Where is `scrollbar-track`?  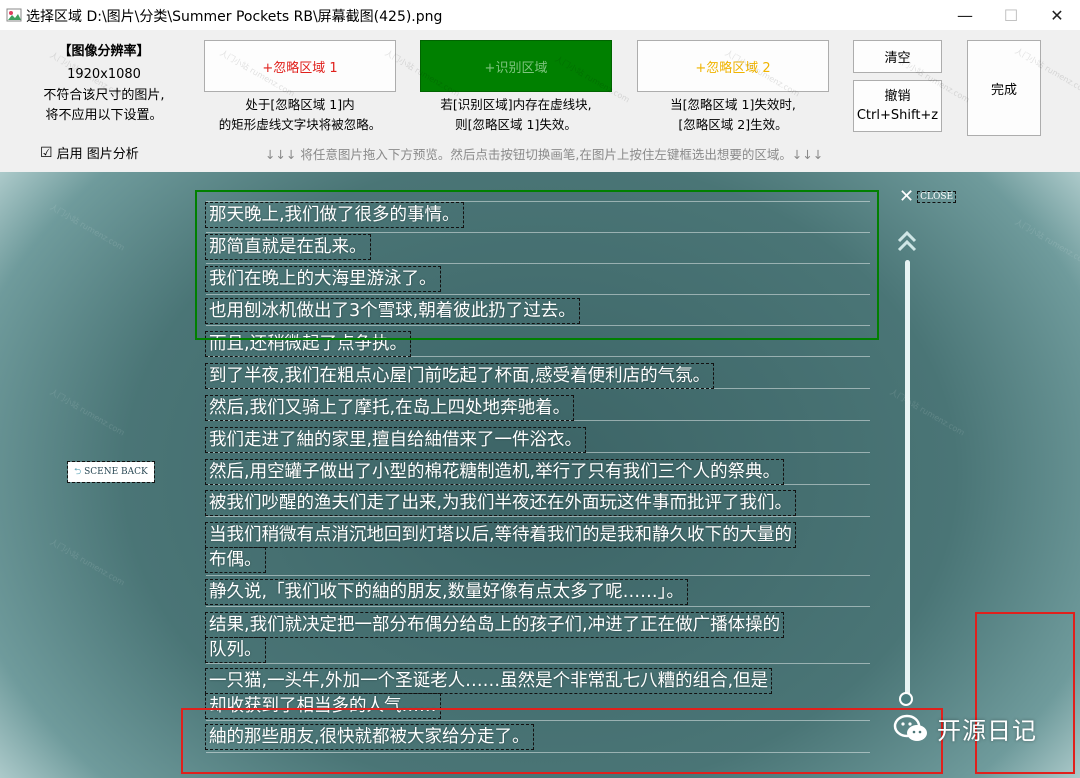 scrollbar-track is located at coordinates (907, 478).